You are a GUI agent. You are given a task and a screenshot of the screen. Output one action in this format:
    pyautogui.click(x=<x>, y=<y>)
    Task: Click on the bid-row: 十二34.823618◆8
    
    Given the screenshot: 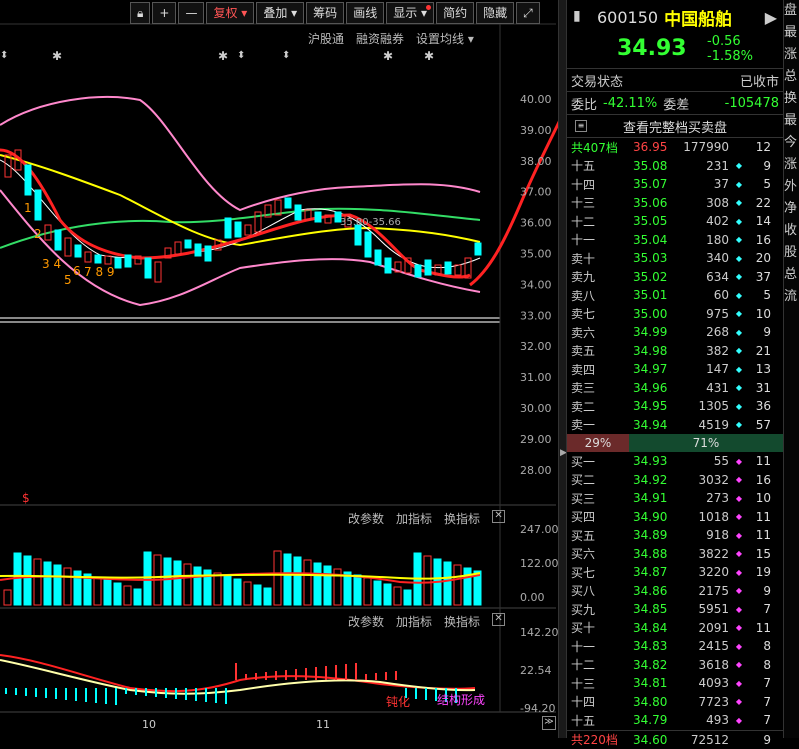 What is the action you would take?
    pyautogui.click(x=675, y=665)
    